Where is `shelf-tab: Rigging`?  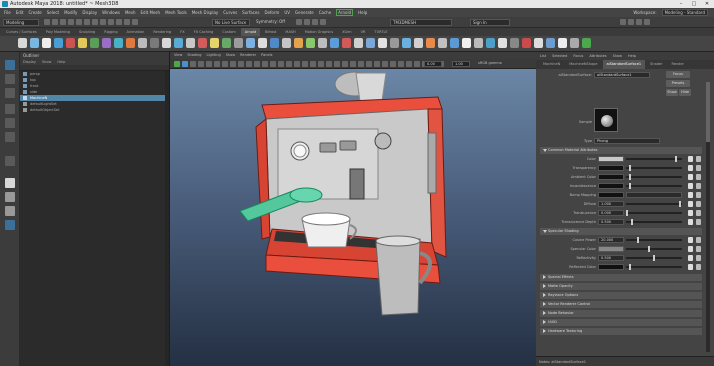 shelf-tab: Rigging is located at coordinates (110, 32).